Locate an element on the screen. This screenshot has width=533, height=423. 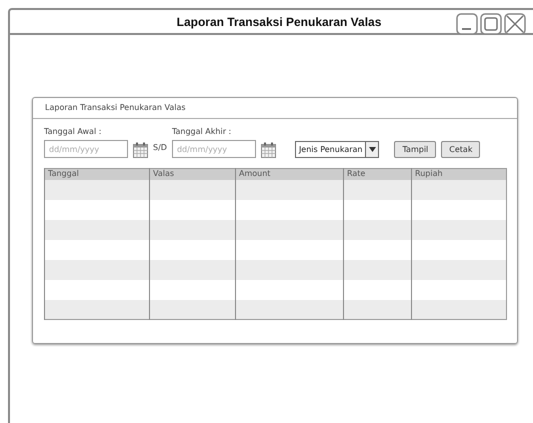
type-dropdown: Jenis Penukaran is located at coordinates (337, 149).